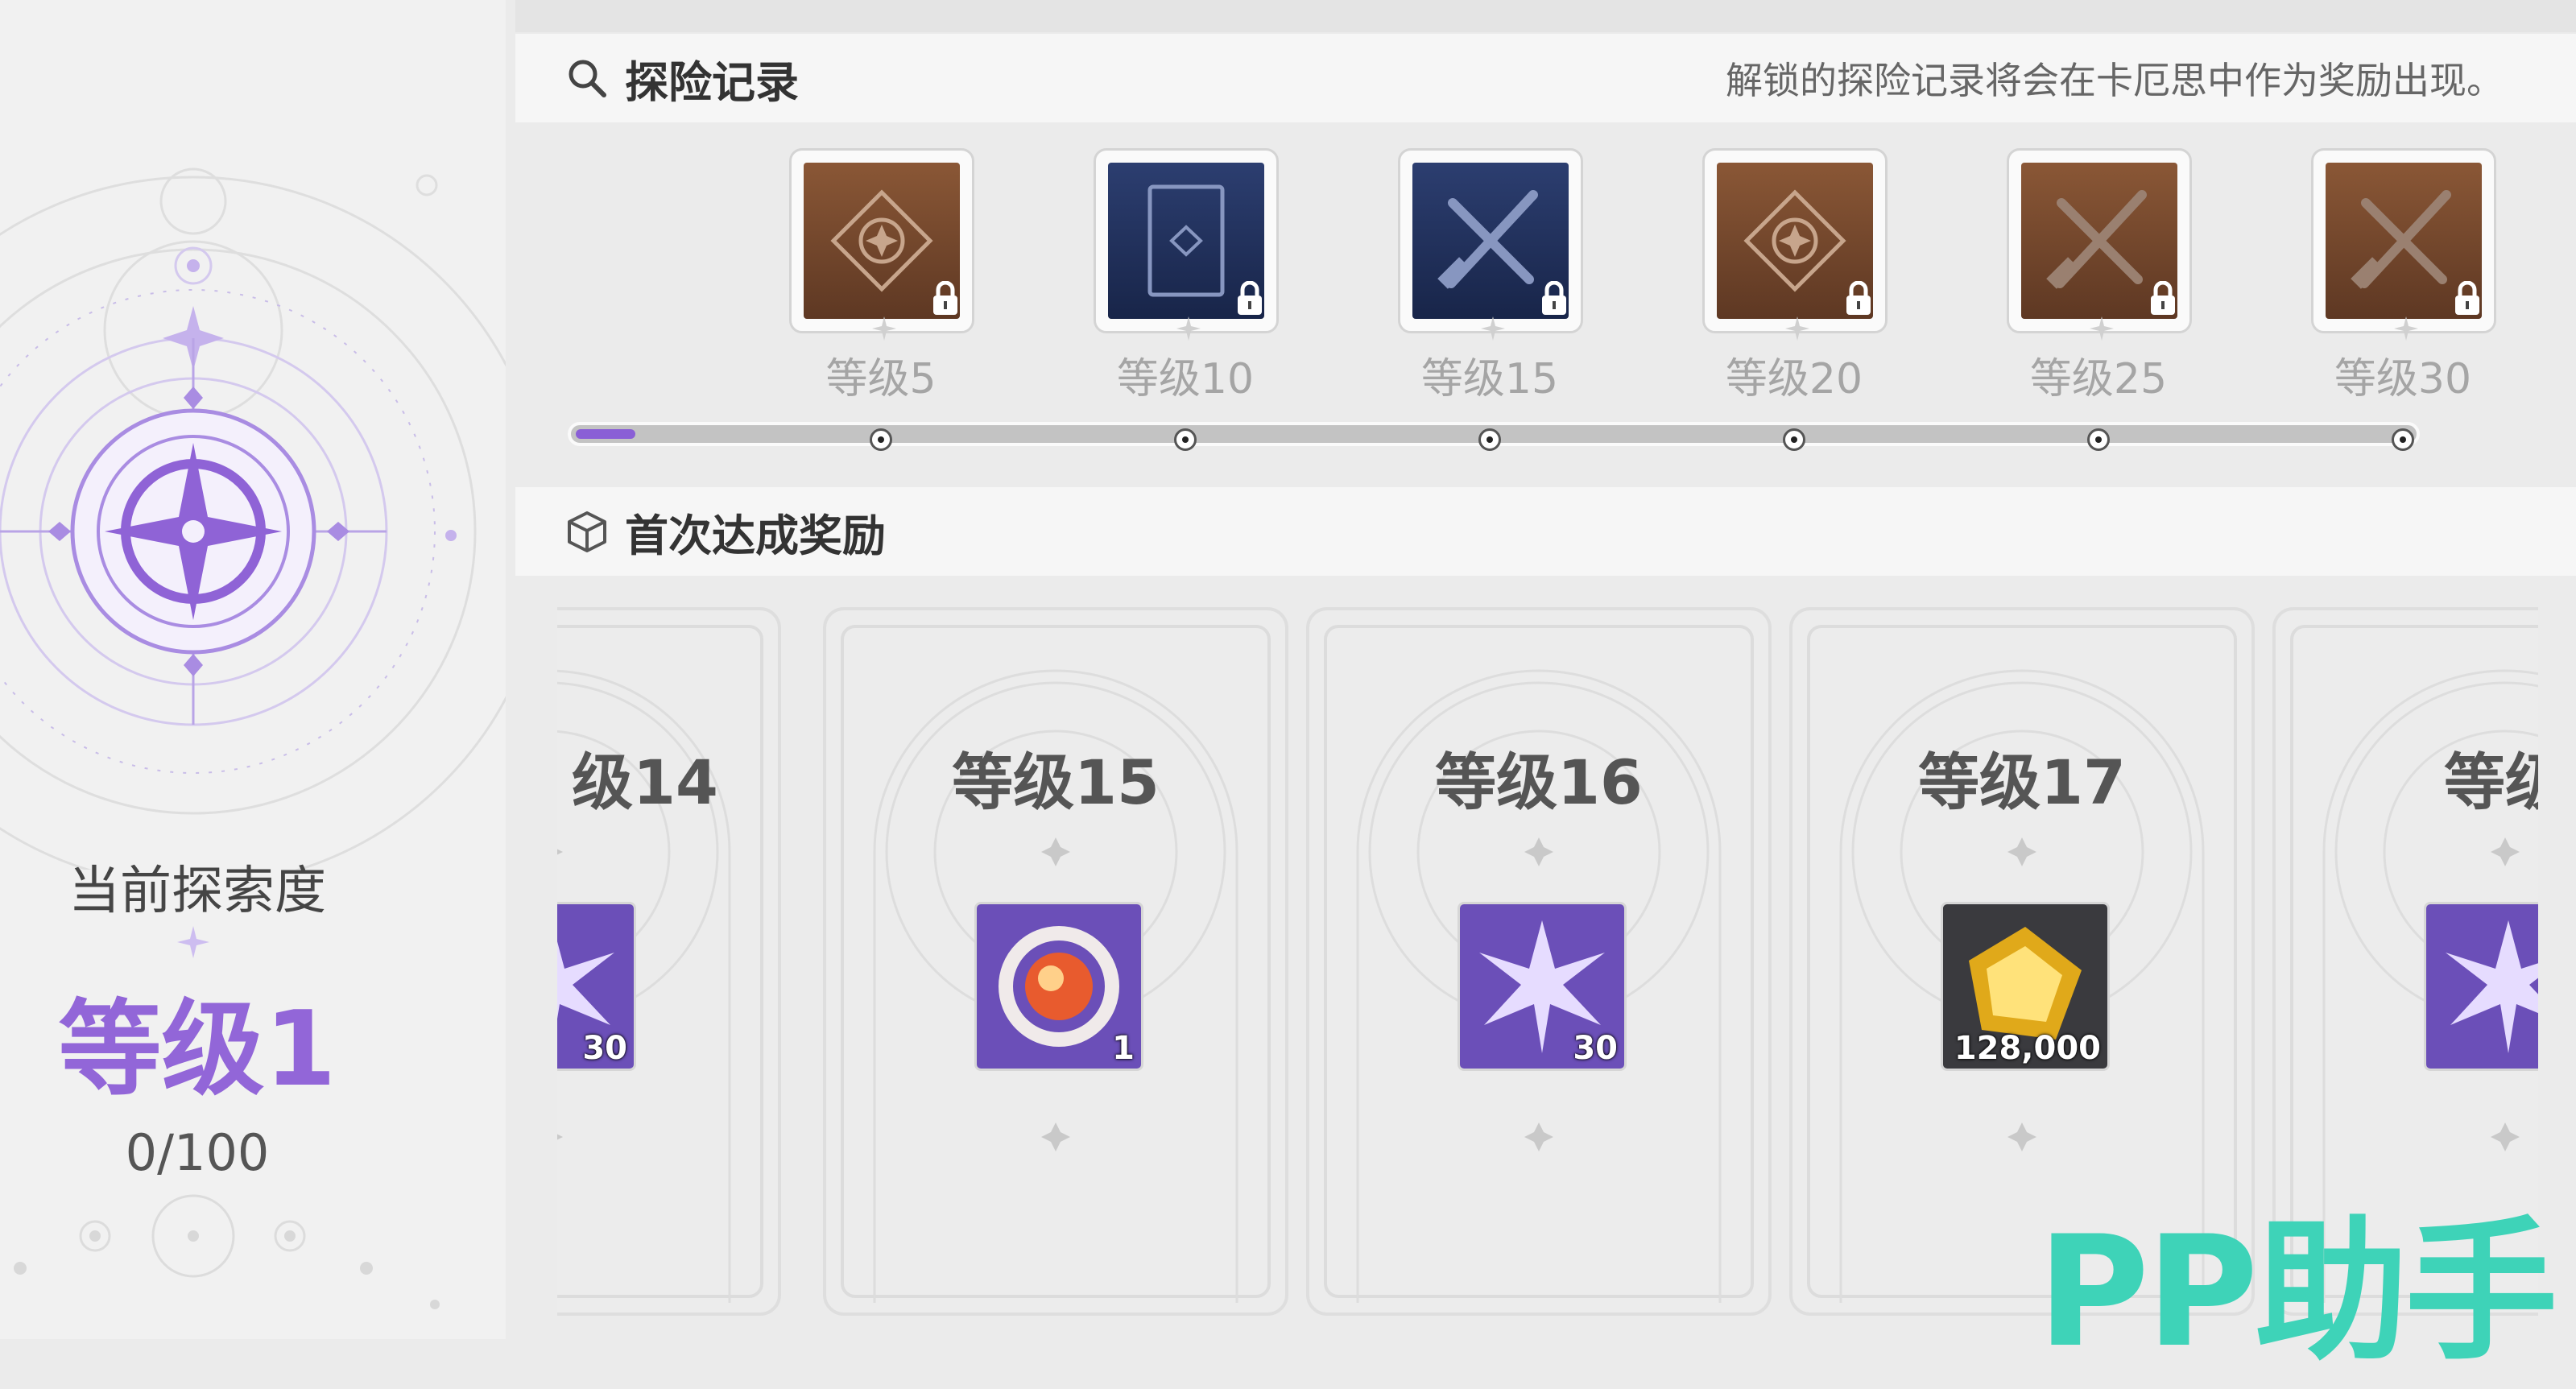  Describe the element at coordinates (1056, 782) in the screenshot. I see `reward-level: 等级15` at that location.